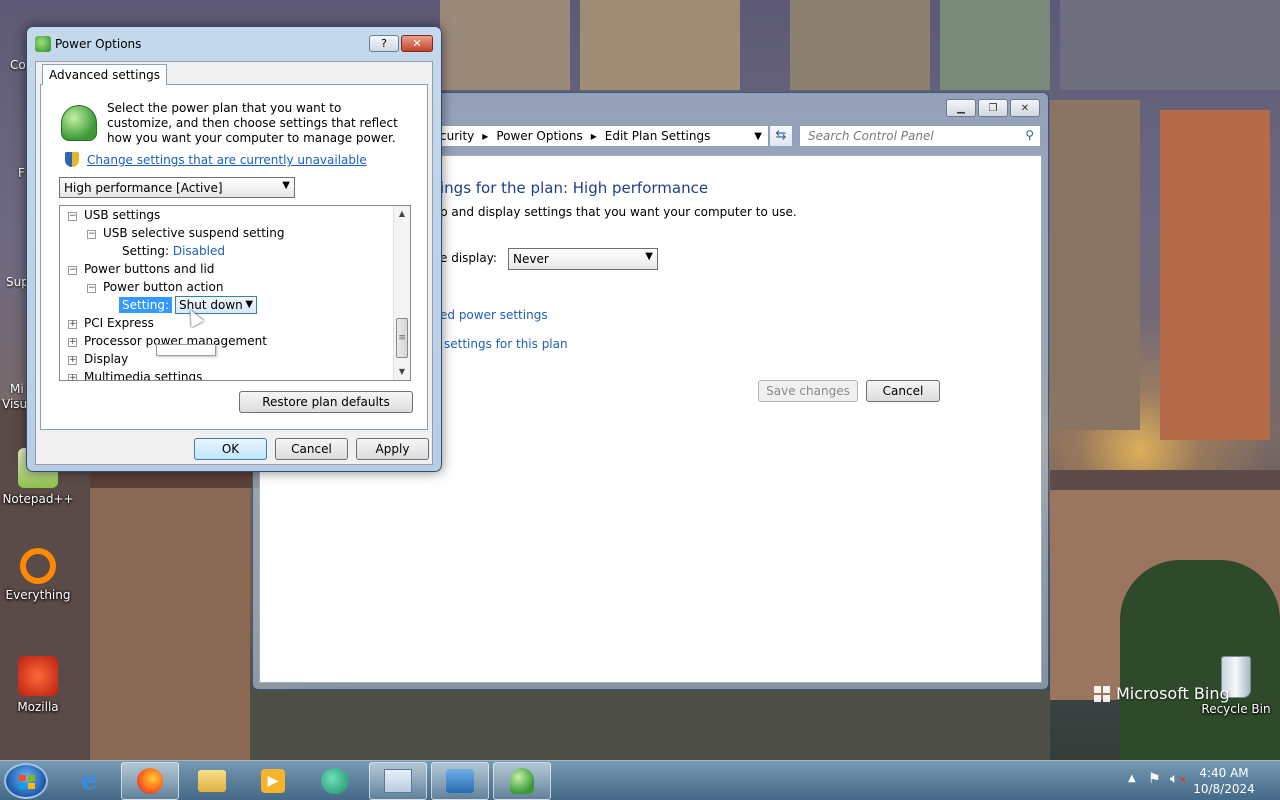 Image resolution: width=1280 pixels, height=800 pixels. I want to click on advanced-settings-link: ed power settings, so click(494, 315).